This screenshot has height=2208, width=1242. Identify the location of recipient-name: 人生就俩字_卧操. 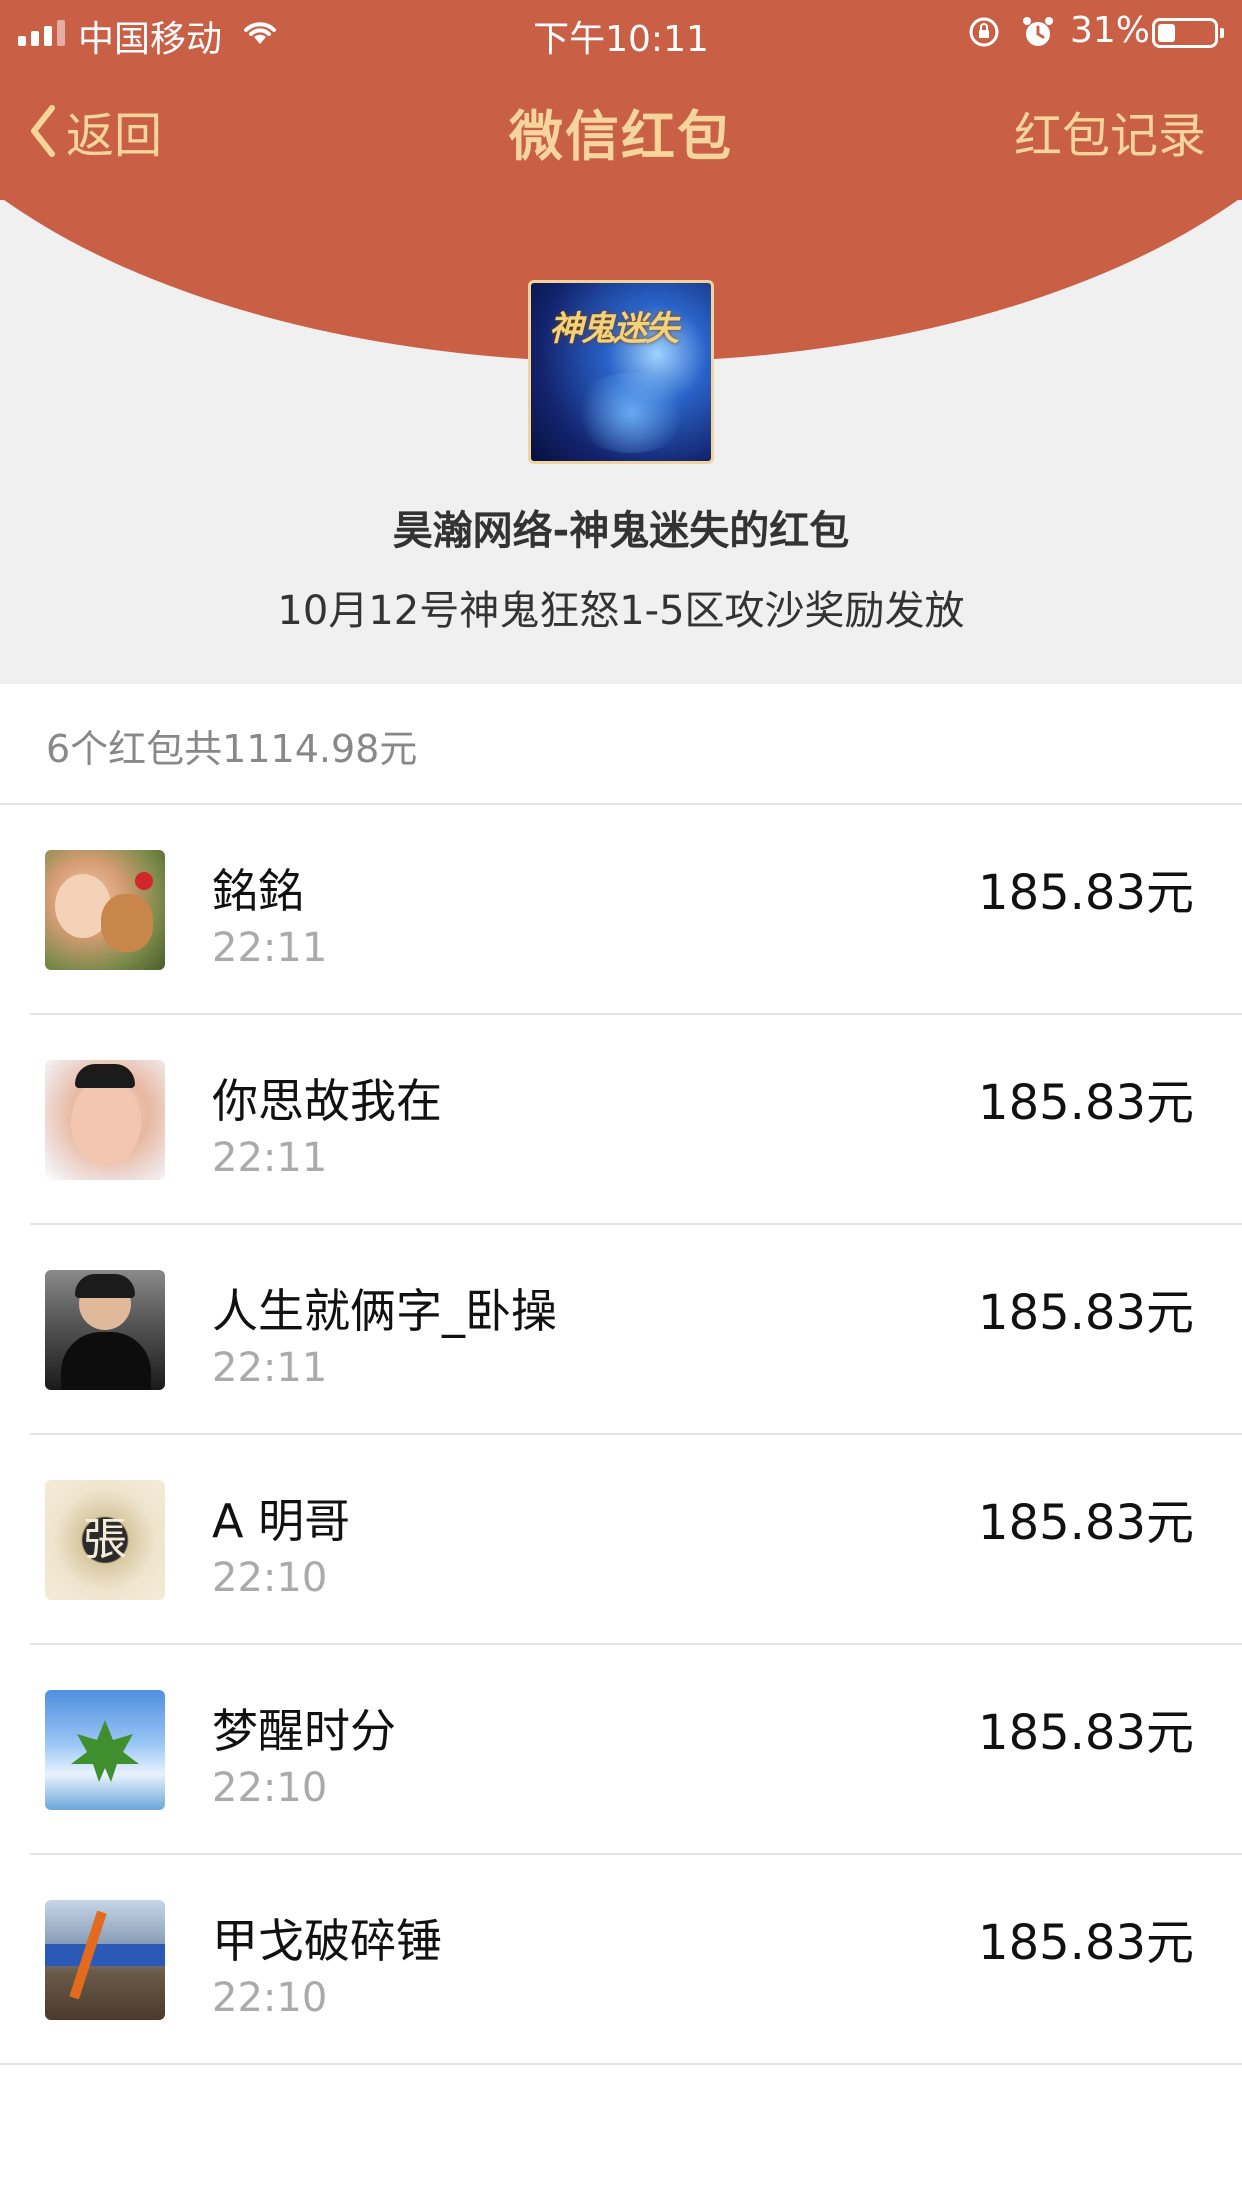
(384, 1311).